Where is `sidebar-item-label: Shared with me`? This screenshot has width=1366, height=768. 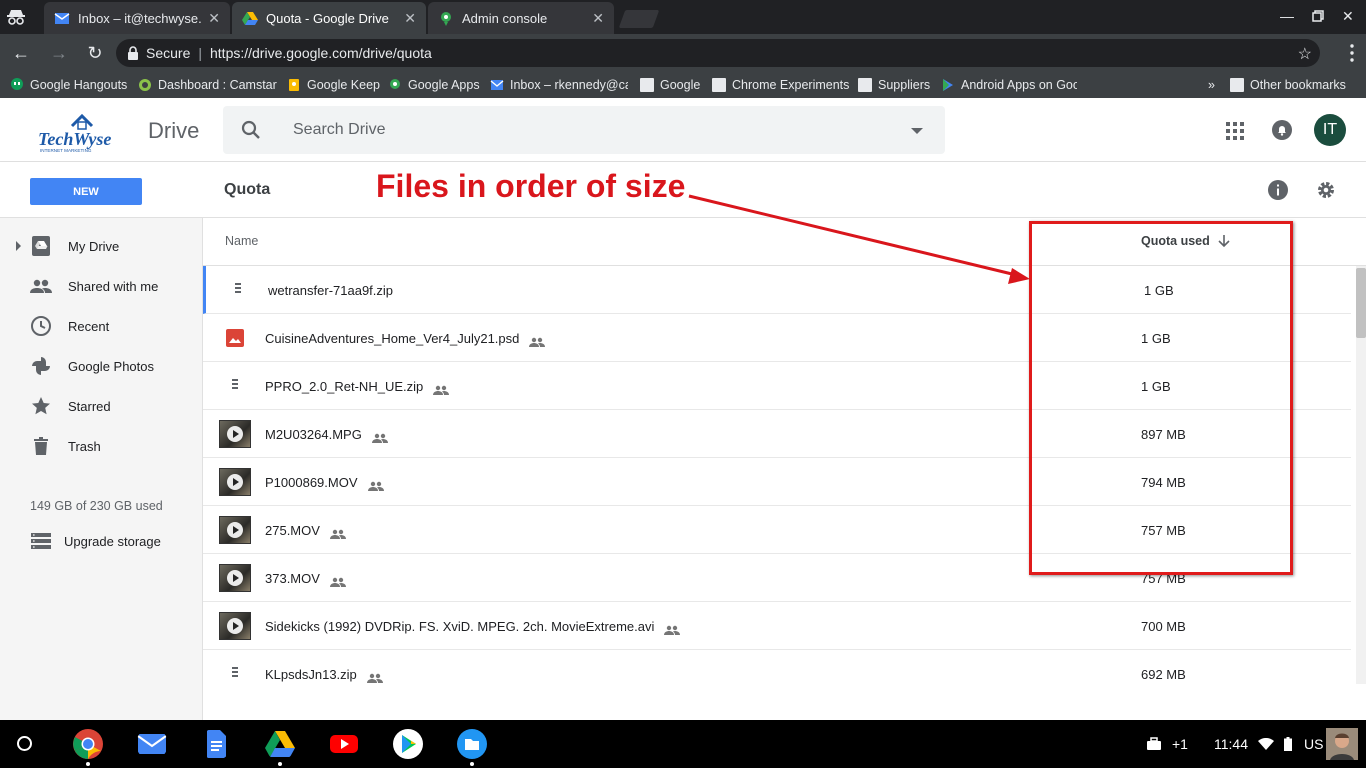
sidebar-item-label: Shared with me is located at coordinates (113, 286).